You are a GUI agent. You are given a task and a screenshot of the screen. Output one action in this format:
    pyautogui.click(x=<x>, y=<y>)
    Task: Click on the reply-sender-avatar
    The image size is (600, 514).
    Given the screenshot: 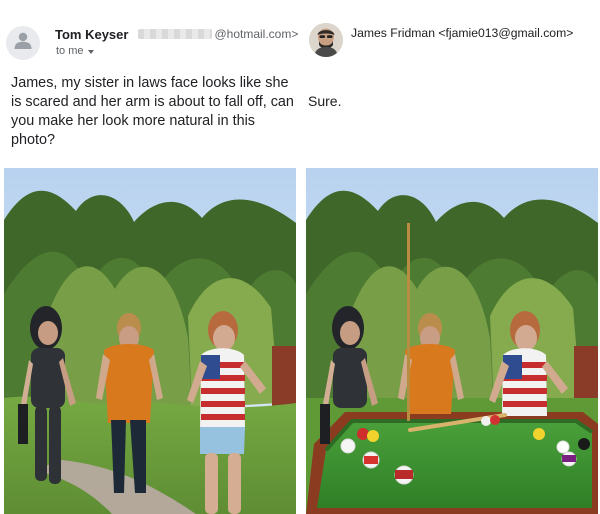 What is the action you would take?
    pyautogui.click(x=326, y=40)
    